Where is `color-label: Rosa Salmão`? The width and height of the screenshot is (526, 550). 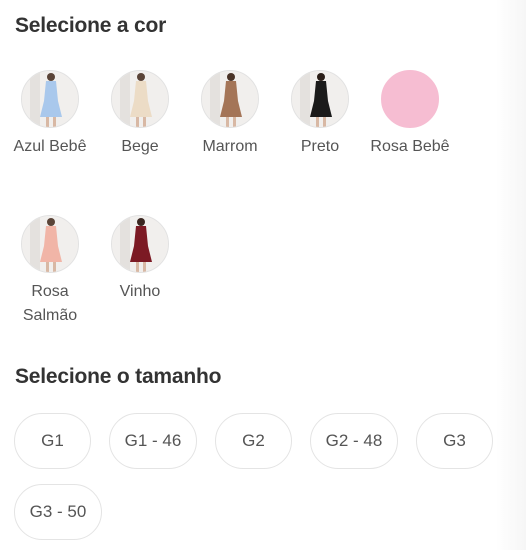 color-label: Rosa Salmão is located at coordinates (50, 303).